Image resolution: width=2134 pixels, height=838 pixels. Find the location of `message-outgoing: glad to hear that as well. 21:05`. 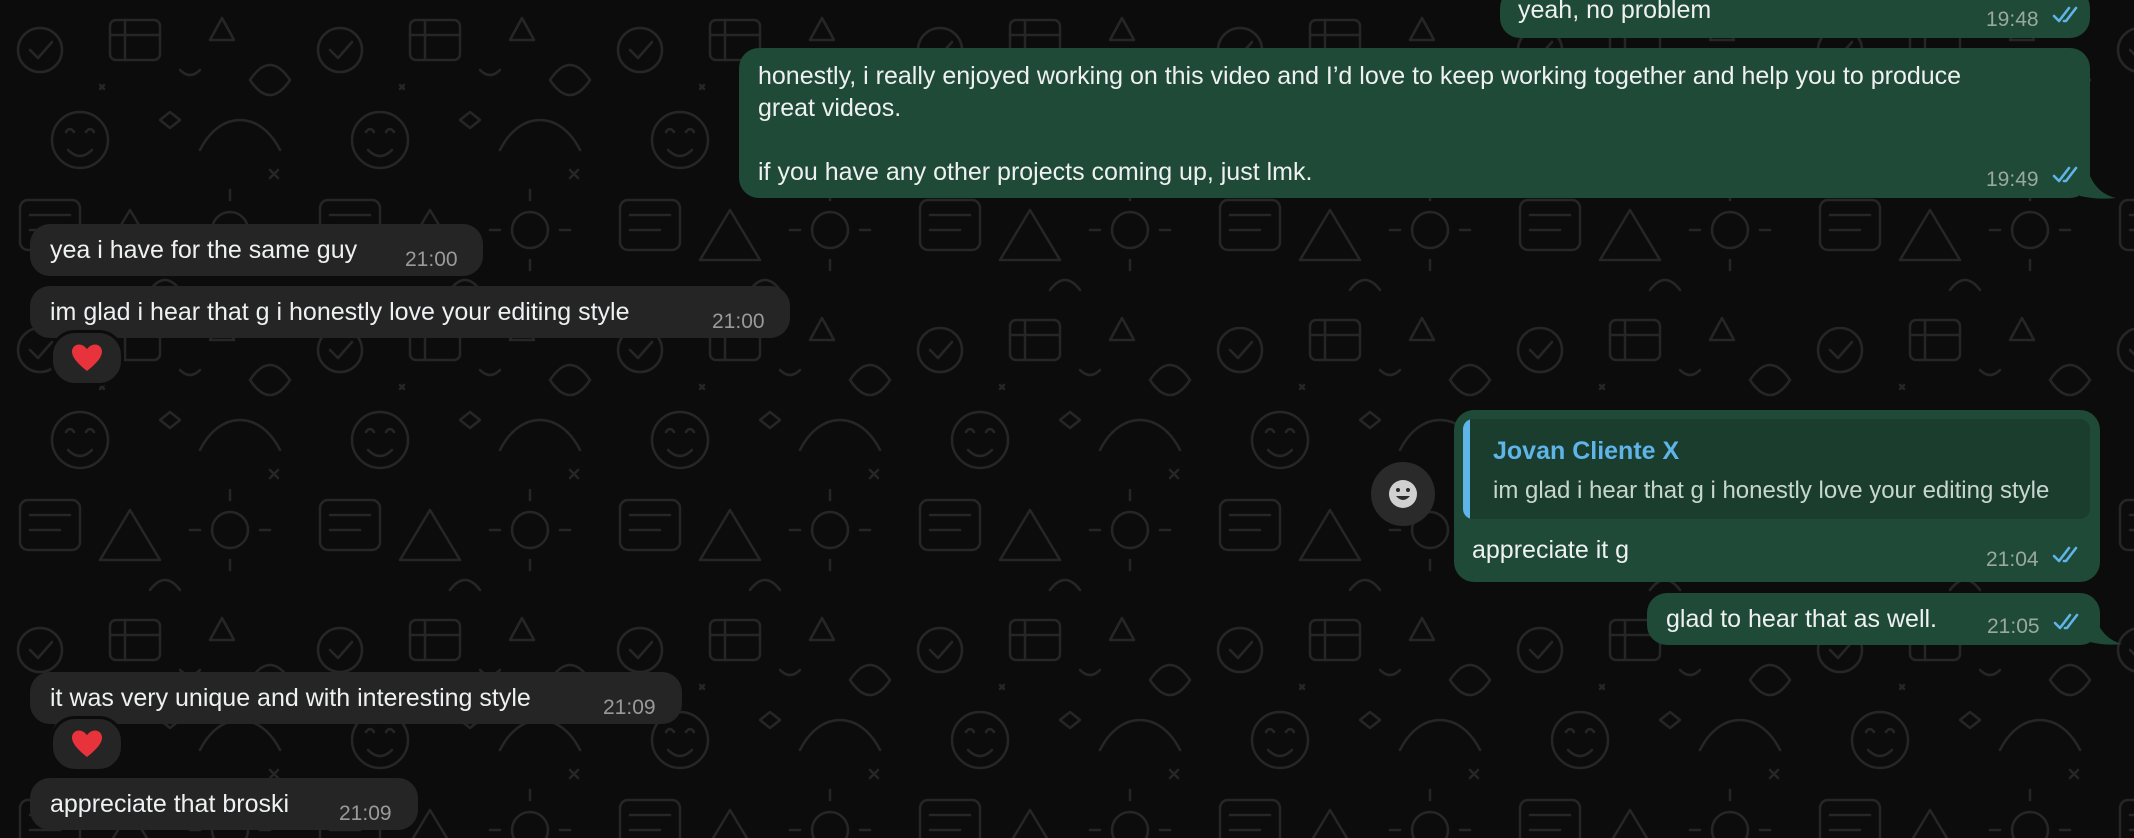

message-outgoing: glad to hear that as well. 21:05 is located at coordinates (1873, 619).